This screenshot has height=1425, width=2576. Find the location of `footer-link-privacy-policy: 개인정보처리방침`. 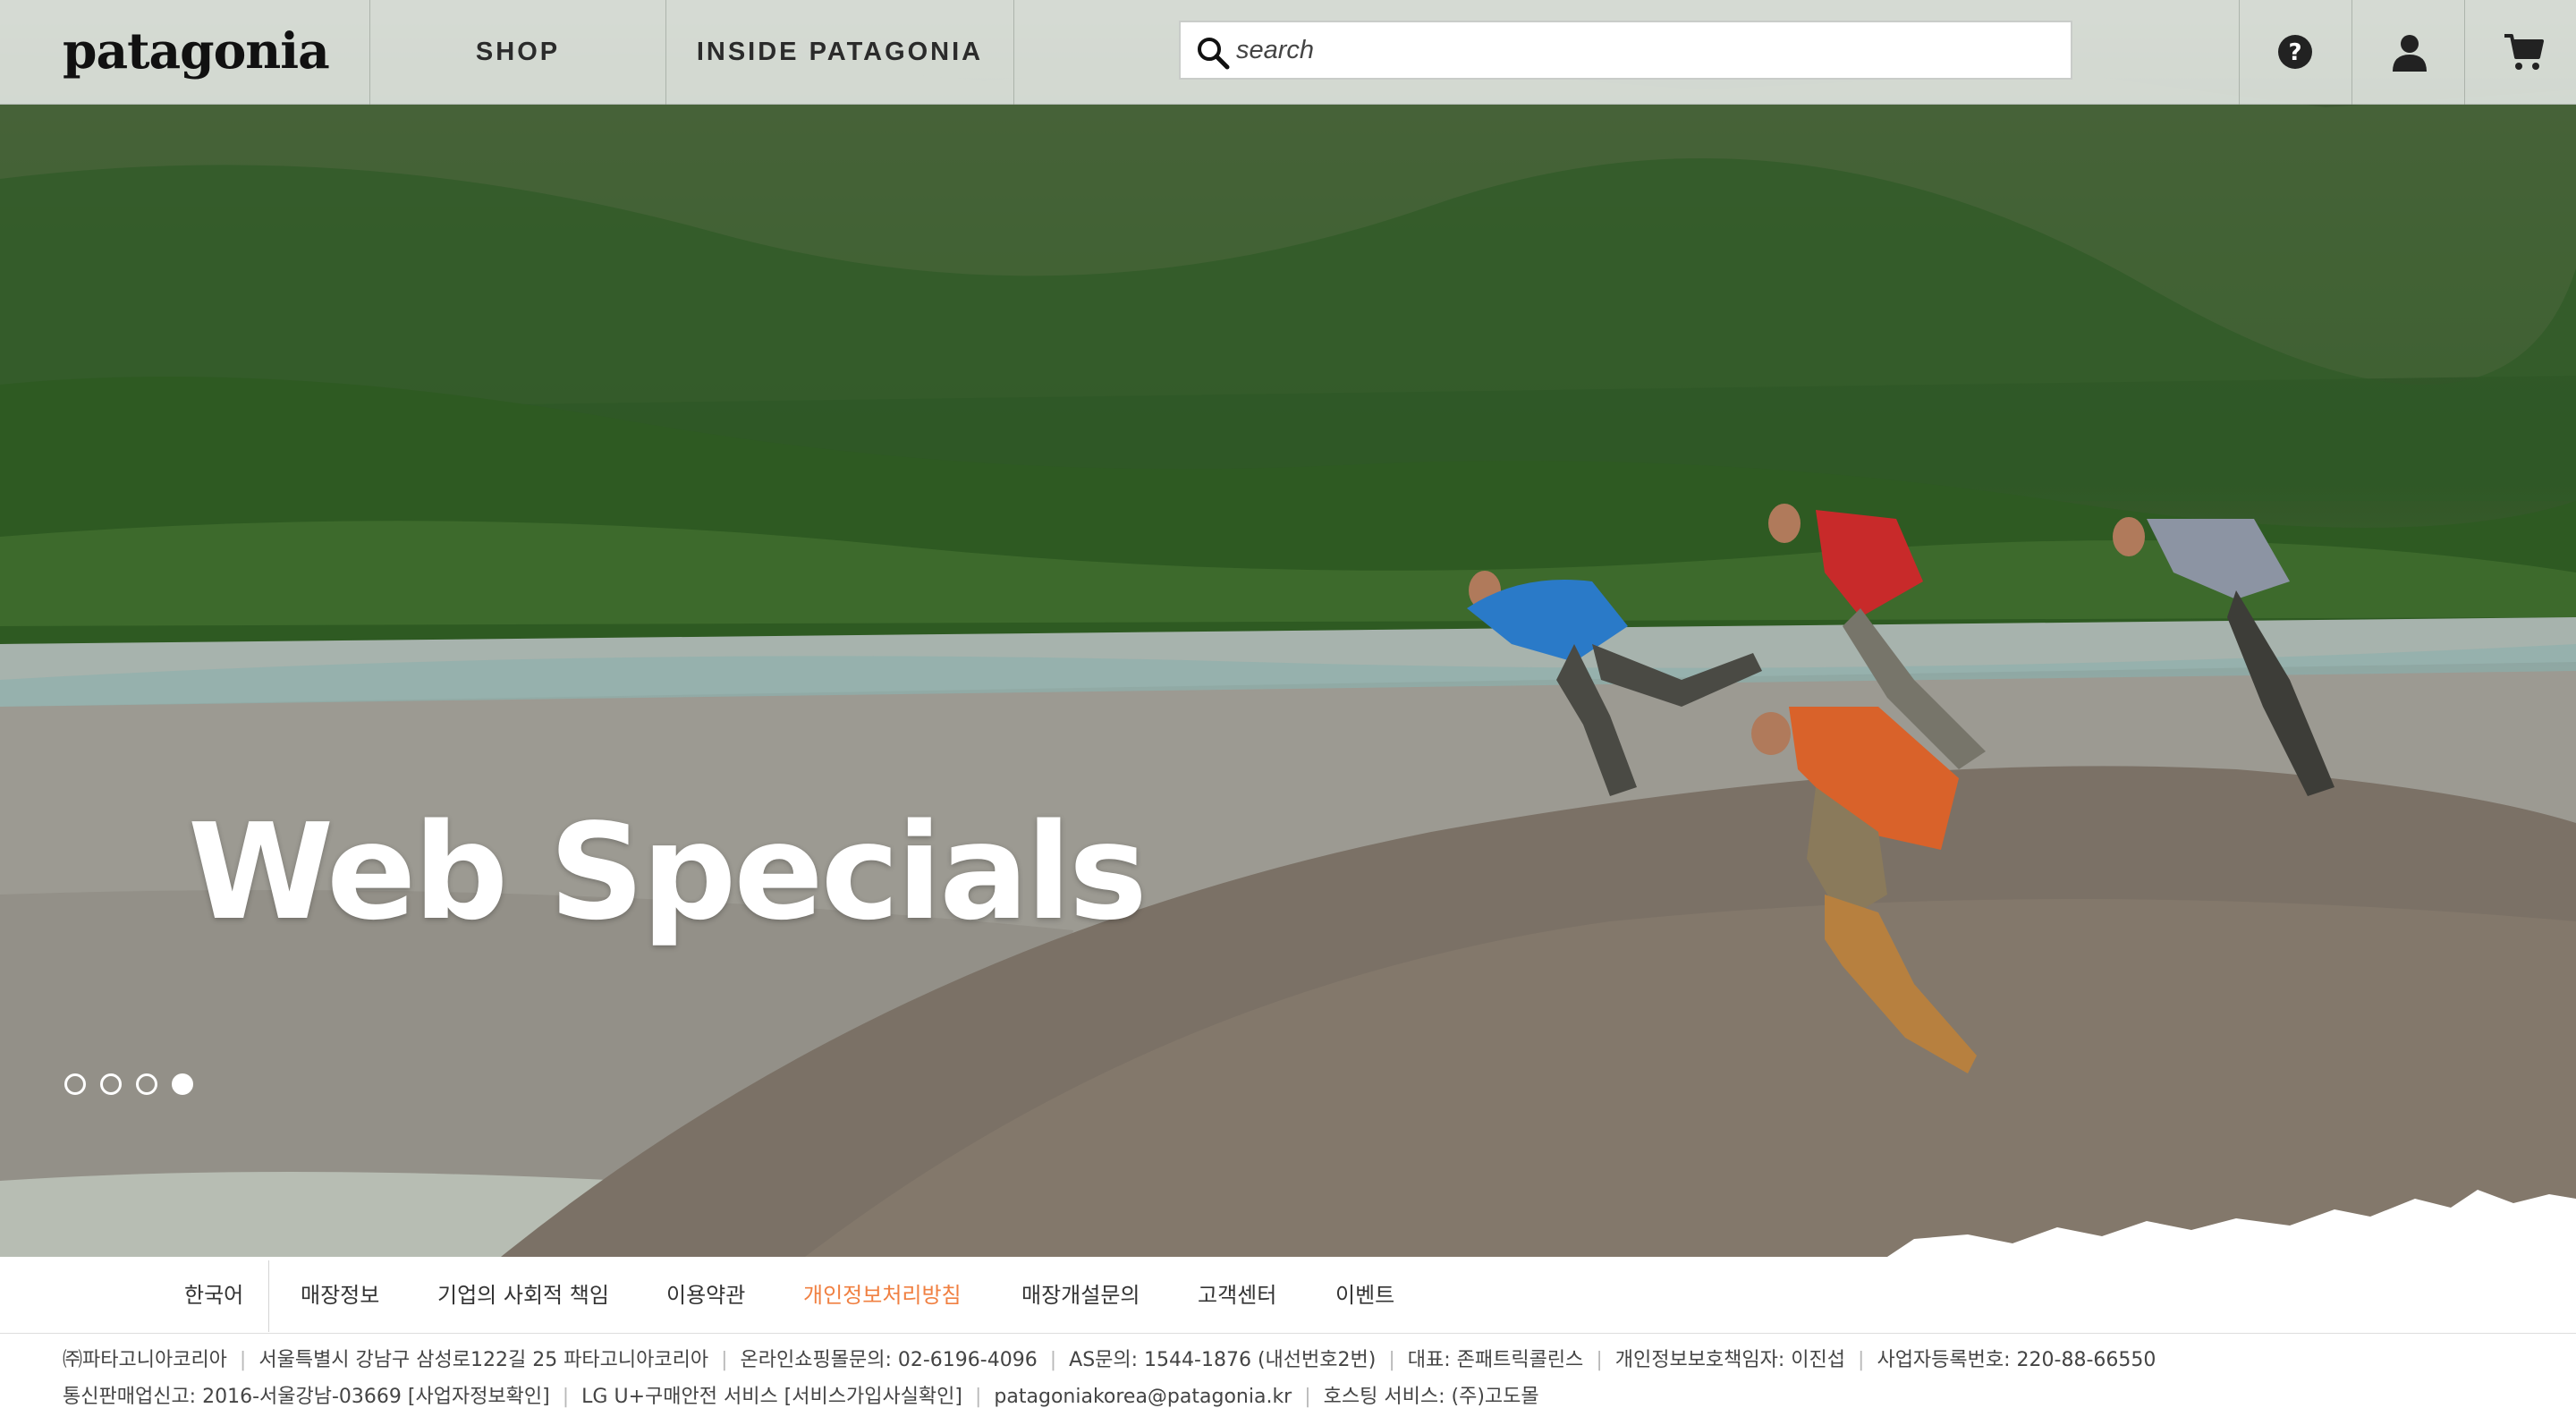

footer-link-privacy-policy: 개인정보처리방침 is located at coordinates (882, 1295).